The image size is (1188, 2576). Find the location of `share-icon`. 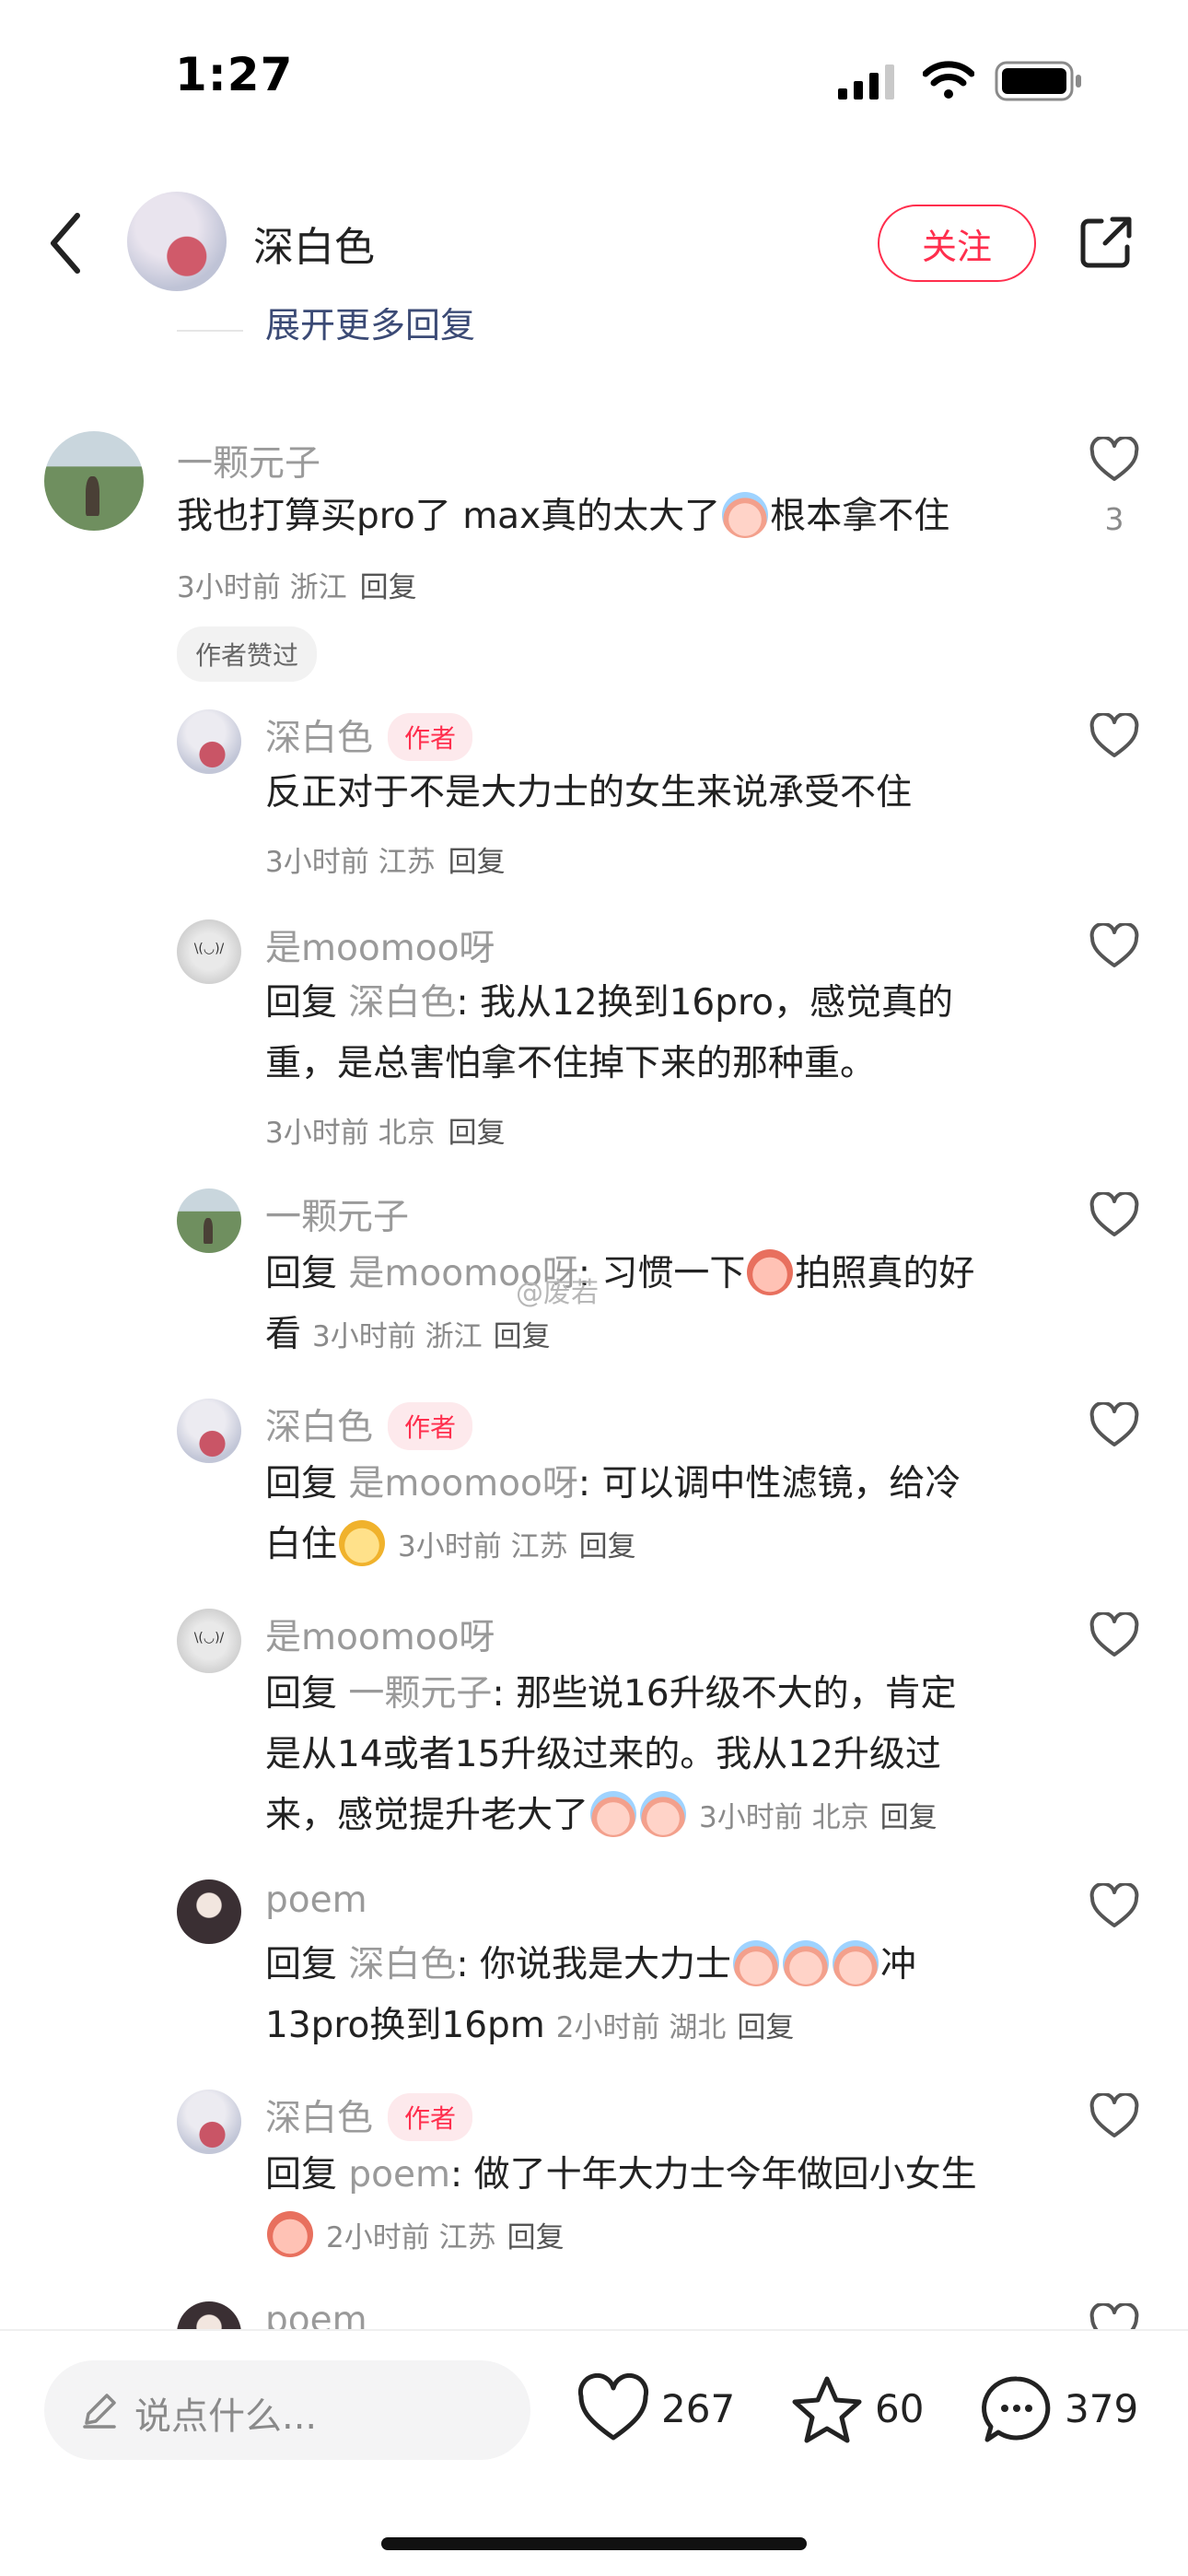

share-icon is located at coordinates (1106, 243).